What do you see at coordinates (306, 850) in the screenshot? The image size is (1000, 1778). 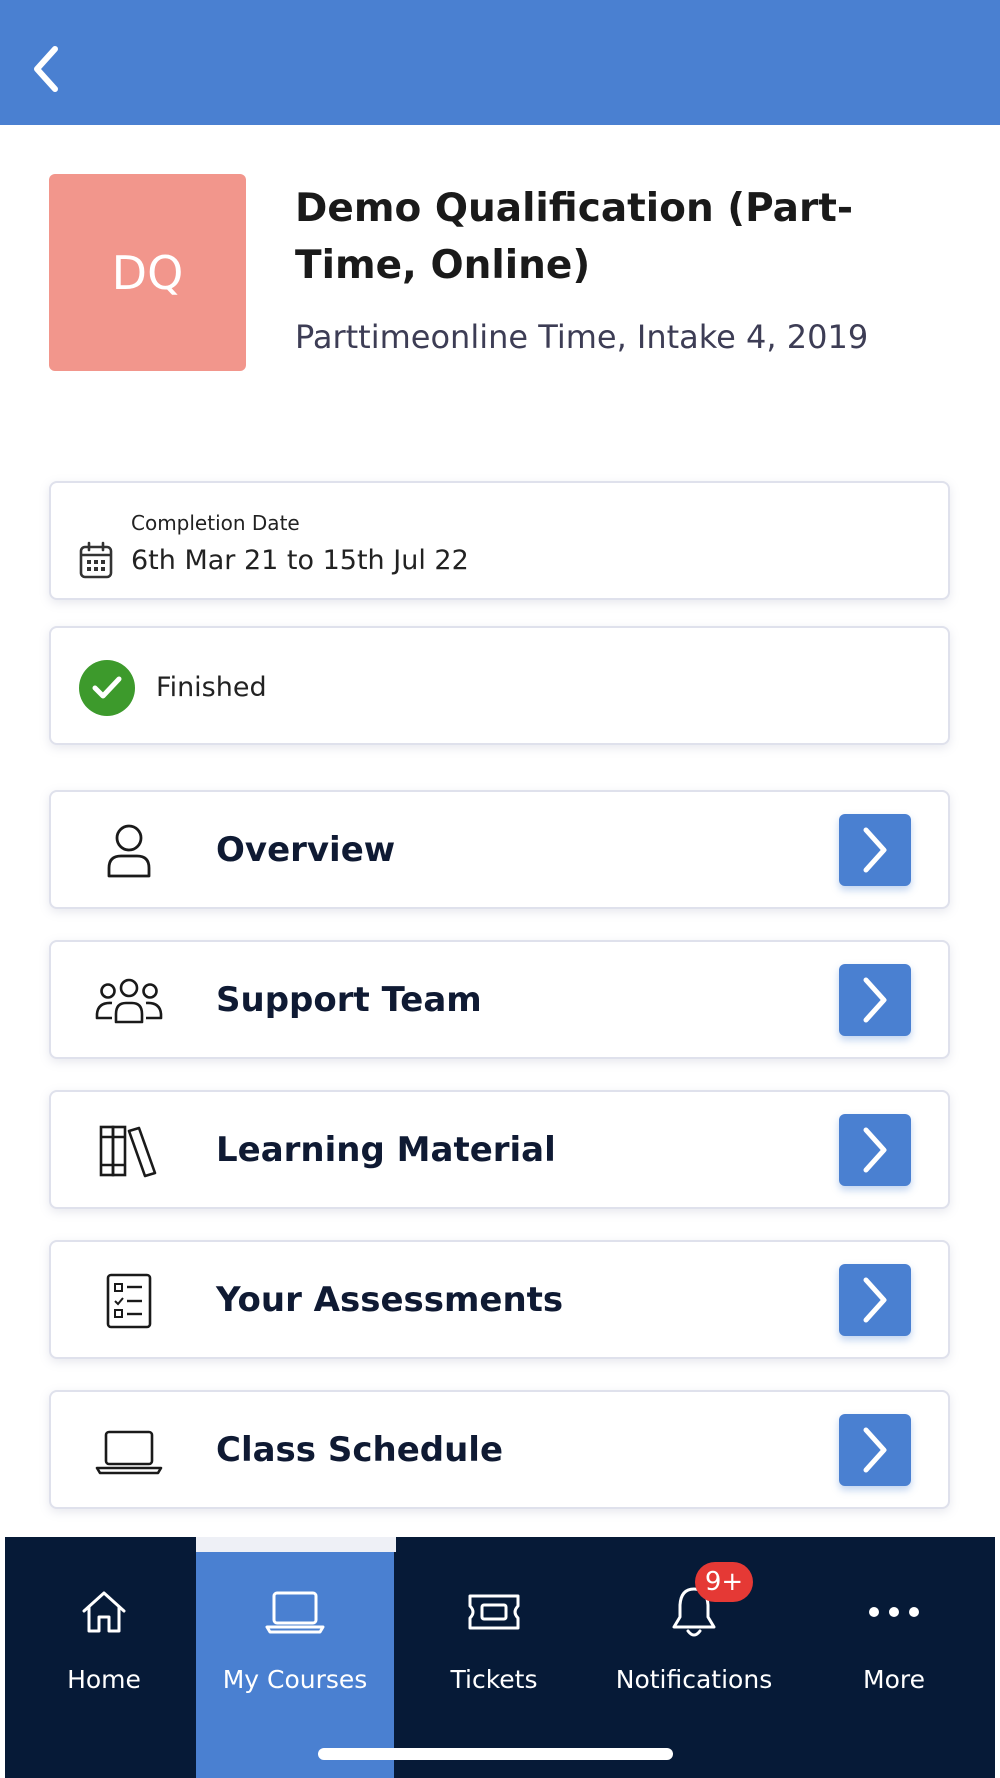 I see `menu-item-label: Overview` at bounding box center [306, 850].